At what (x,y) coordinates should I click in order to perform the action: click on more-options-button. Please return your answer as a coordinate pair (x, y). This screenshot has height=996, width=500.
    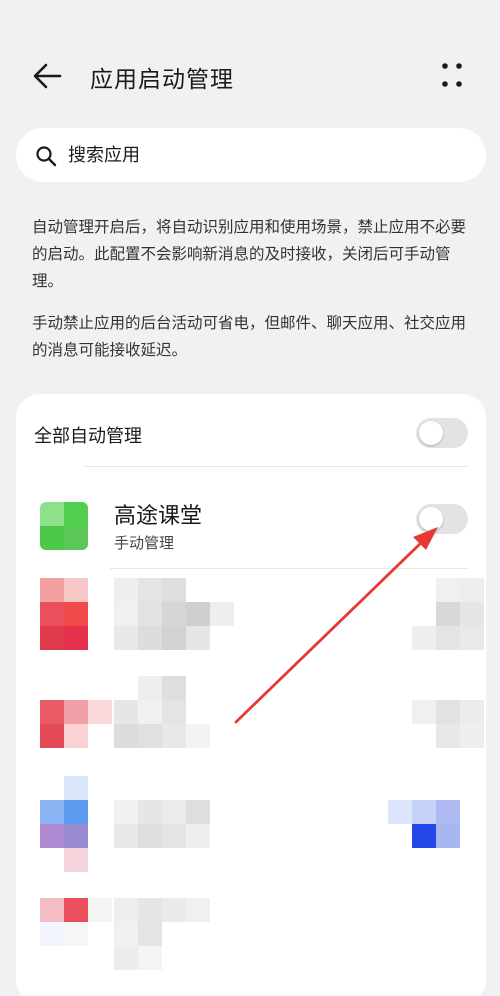
    Looking at the image, I should click on (452, 76).